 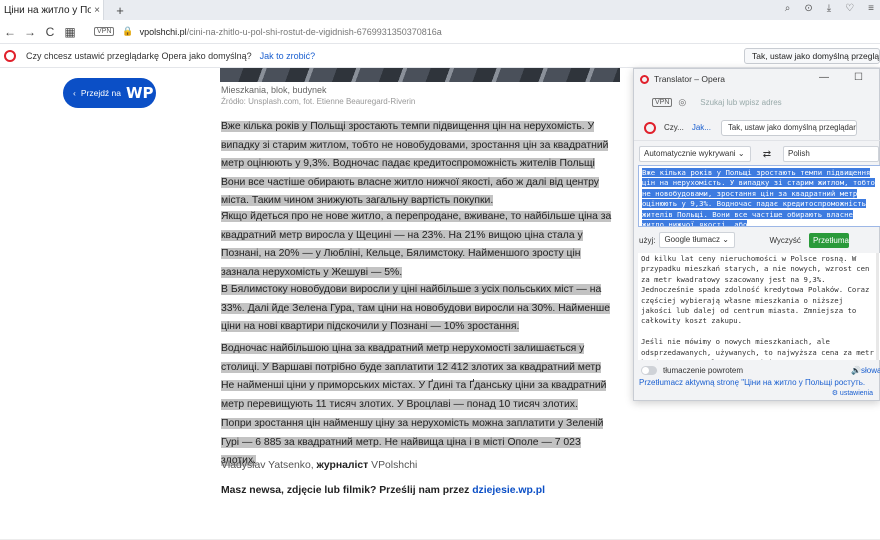 What do you see at coordinates (50, 32) in the screenshot?
I see `reload-icon: C` at bounding box center [50, 32].